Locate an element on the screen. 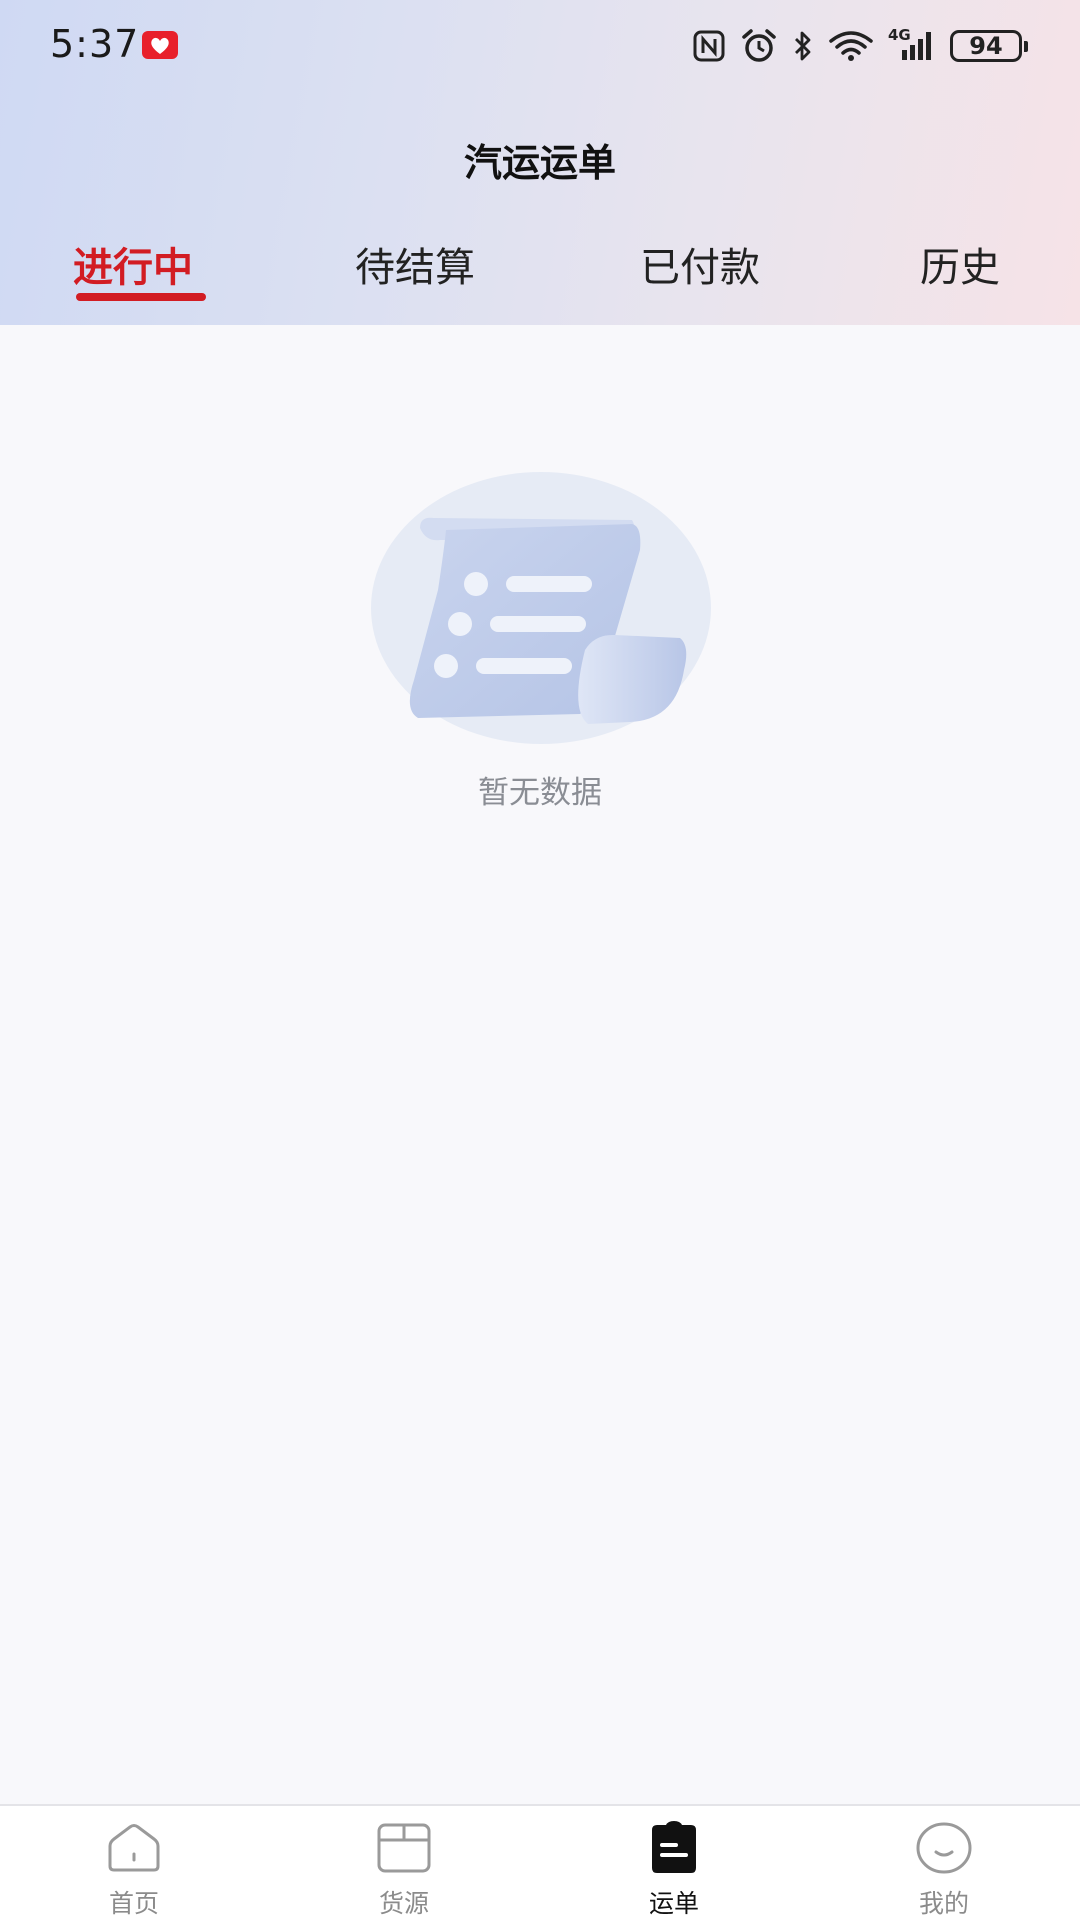 The height and width of the screenshot is (1920, 1080). tab-paid: 已付款 is located at coordinates (700, 270).